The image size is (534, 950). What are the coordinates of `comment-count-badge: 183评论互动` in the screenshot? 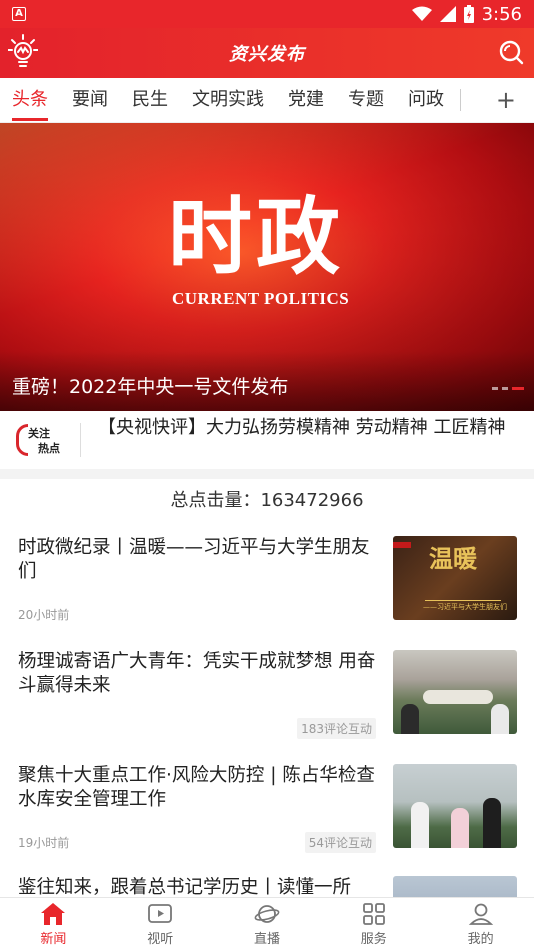 It's located at (336, 728).